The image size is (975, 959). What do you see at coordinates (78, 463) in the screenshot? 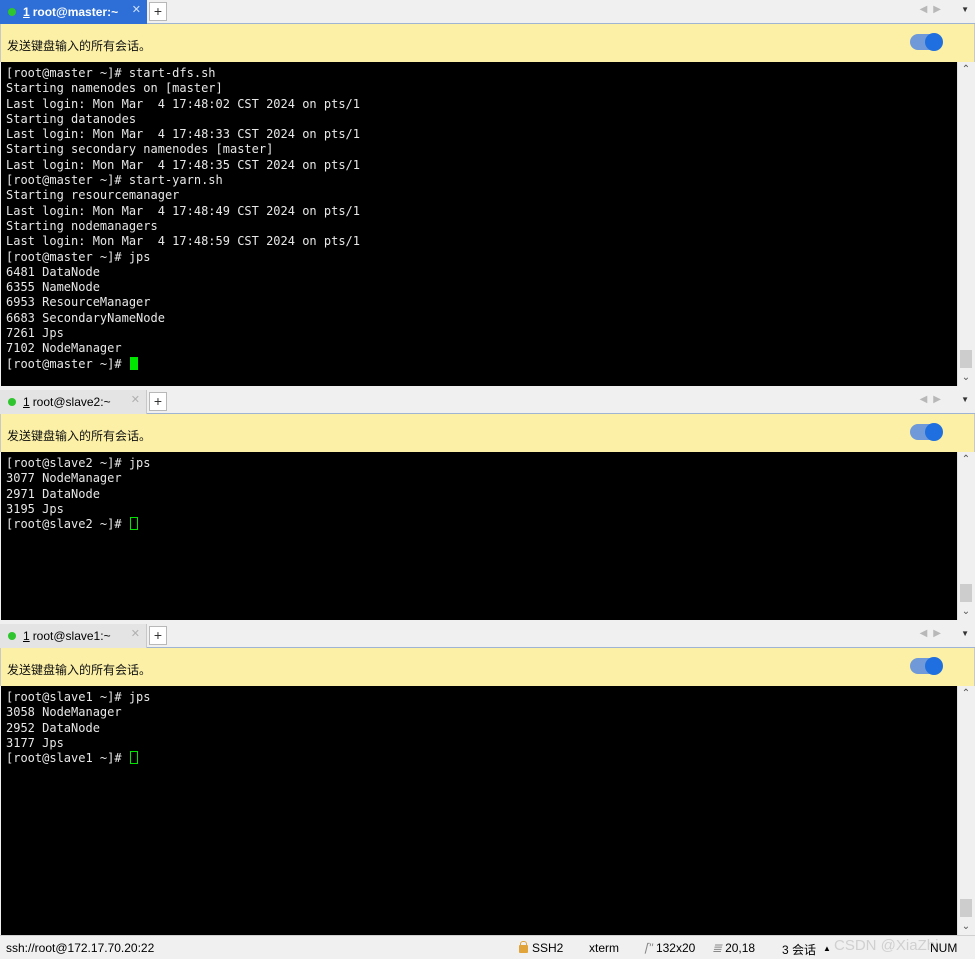
I see `terminal-line: [root@slave2 ~]# jps` at bounding box center [78, 463].